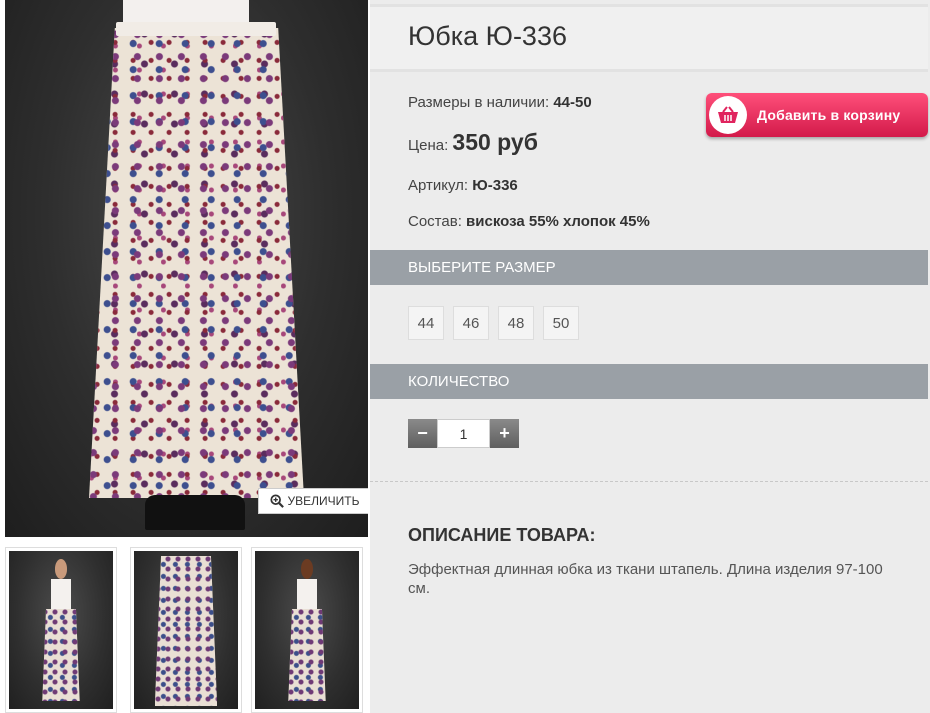  I want to click on description-title: ОПИСАНИЕ ТОВАРА:, so click(502, 535).